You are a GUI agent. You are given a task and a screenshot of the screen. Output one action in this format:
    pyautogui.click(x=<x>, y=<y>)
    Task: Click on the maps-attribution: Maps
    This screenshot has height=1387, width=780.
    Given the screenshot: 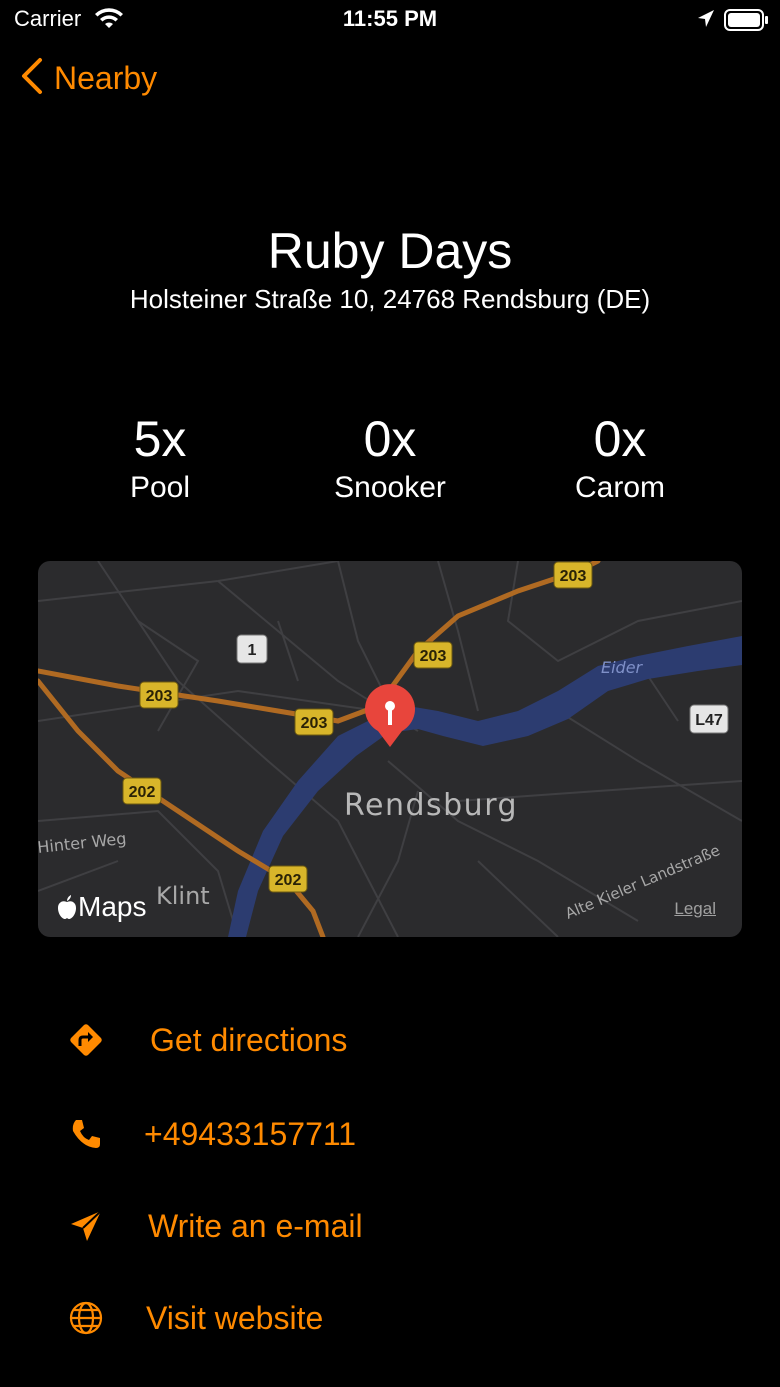 What is the action you would take?
    pyautogui.click(x=101, y=907)
    